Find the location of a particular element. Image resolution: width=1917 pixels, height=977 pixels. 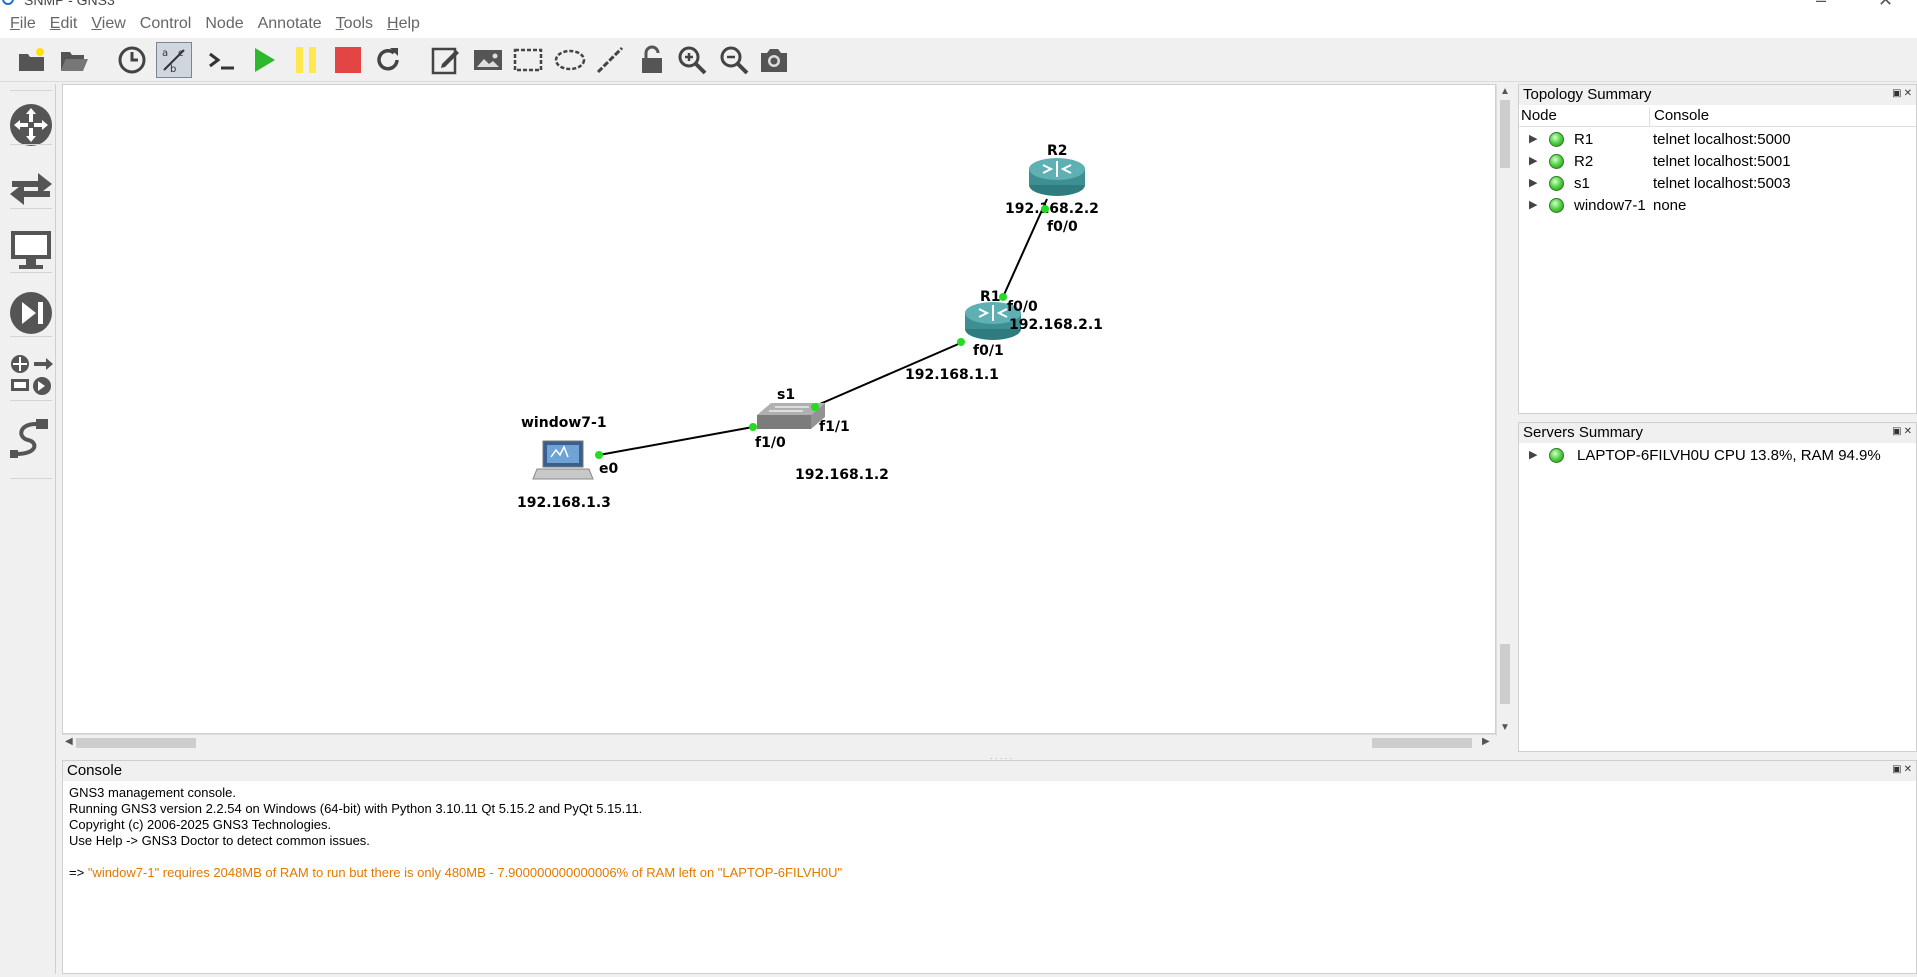

add-link-button is located at coordinates (31, 439).